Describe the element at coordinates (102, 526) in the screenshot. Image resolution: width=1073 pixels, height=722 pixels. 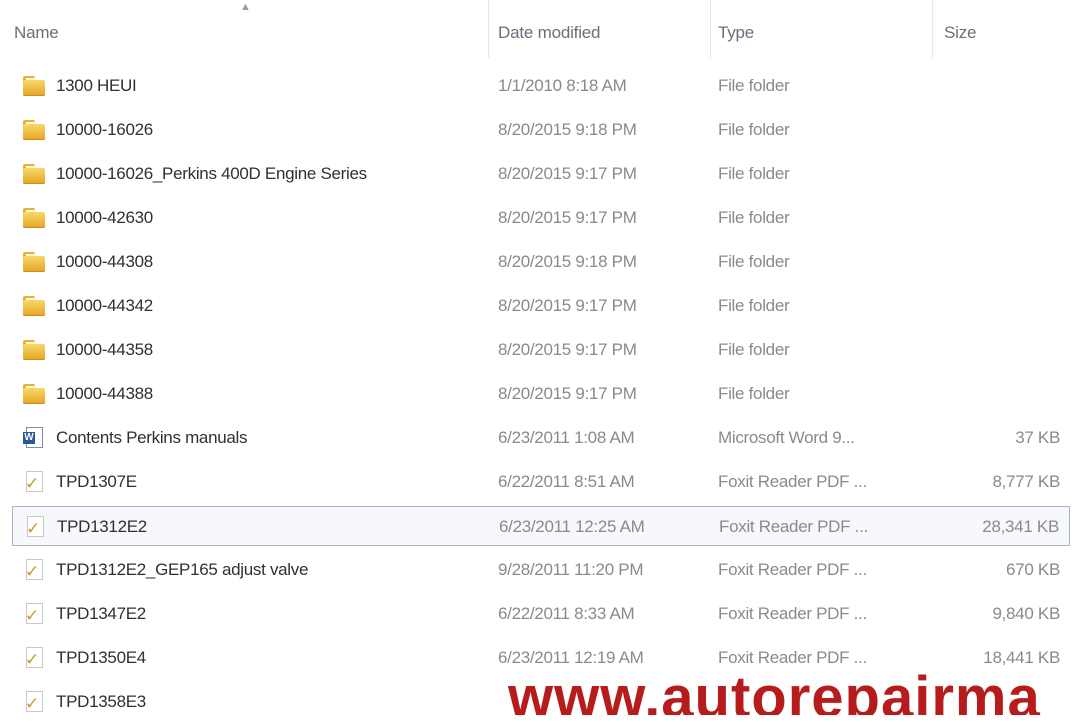
I see `file-name: TPD1312E2` at that location.